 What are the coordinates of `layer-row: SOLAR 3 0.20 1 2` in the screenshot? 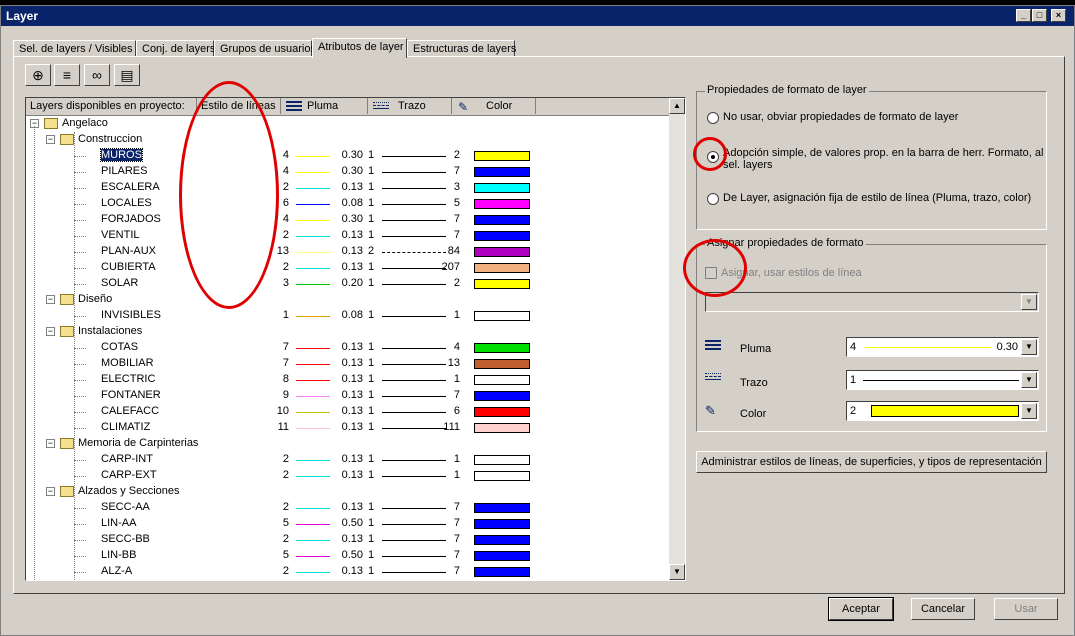 It's located at (348, 284).